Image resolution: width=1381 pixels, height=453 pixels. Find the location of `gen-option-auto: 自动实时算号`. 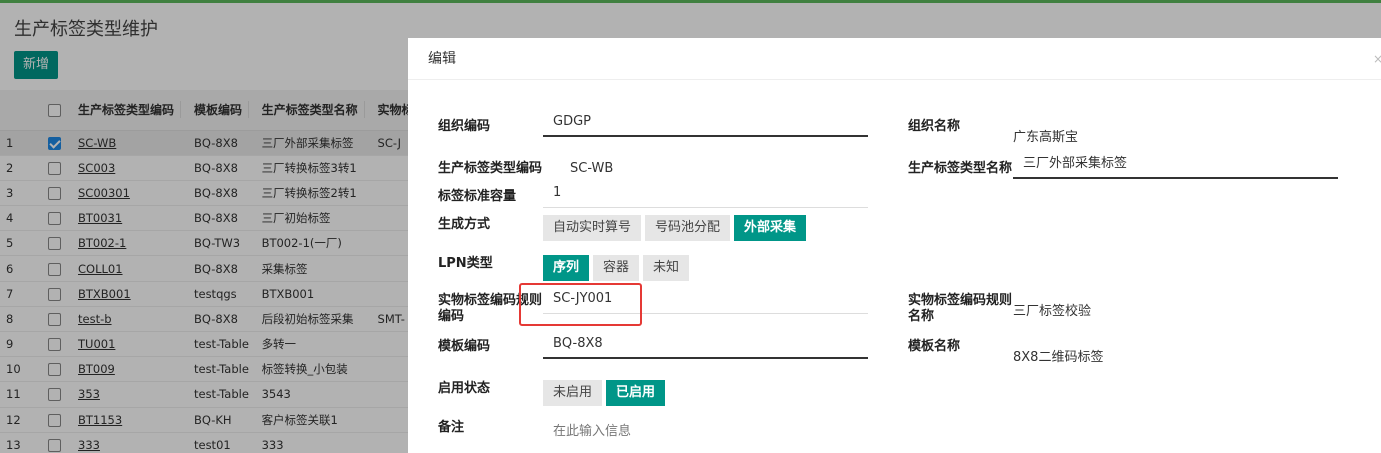

gen-option-auto: 自动实时算号 is located at coordinates (592, 228).